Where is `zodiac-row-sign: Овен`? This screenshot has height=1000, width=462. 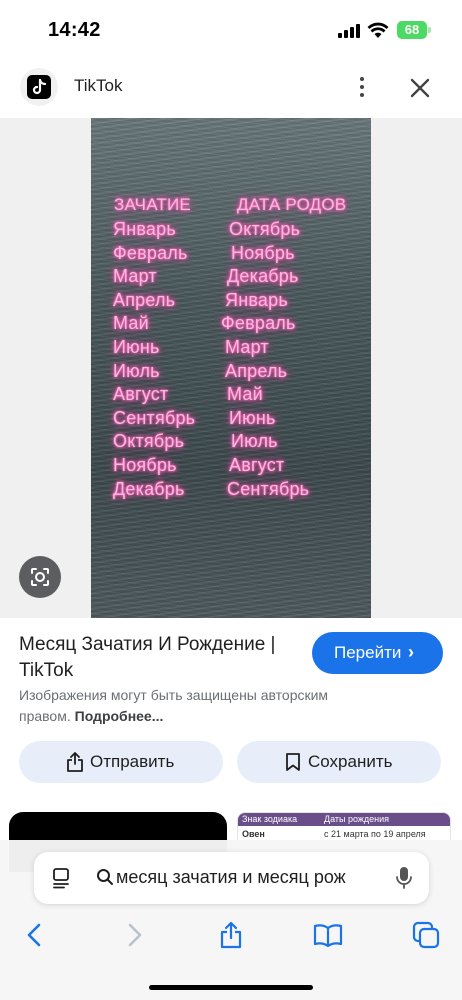
zodiac-row-sign: Овен is located at coordinates (253, 834).